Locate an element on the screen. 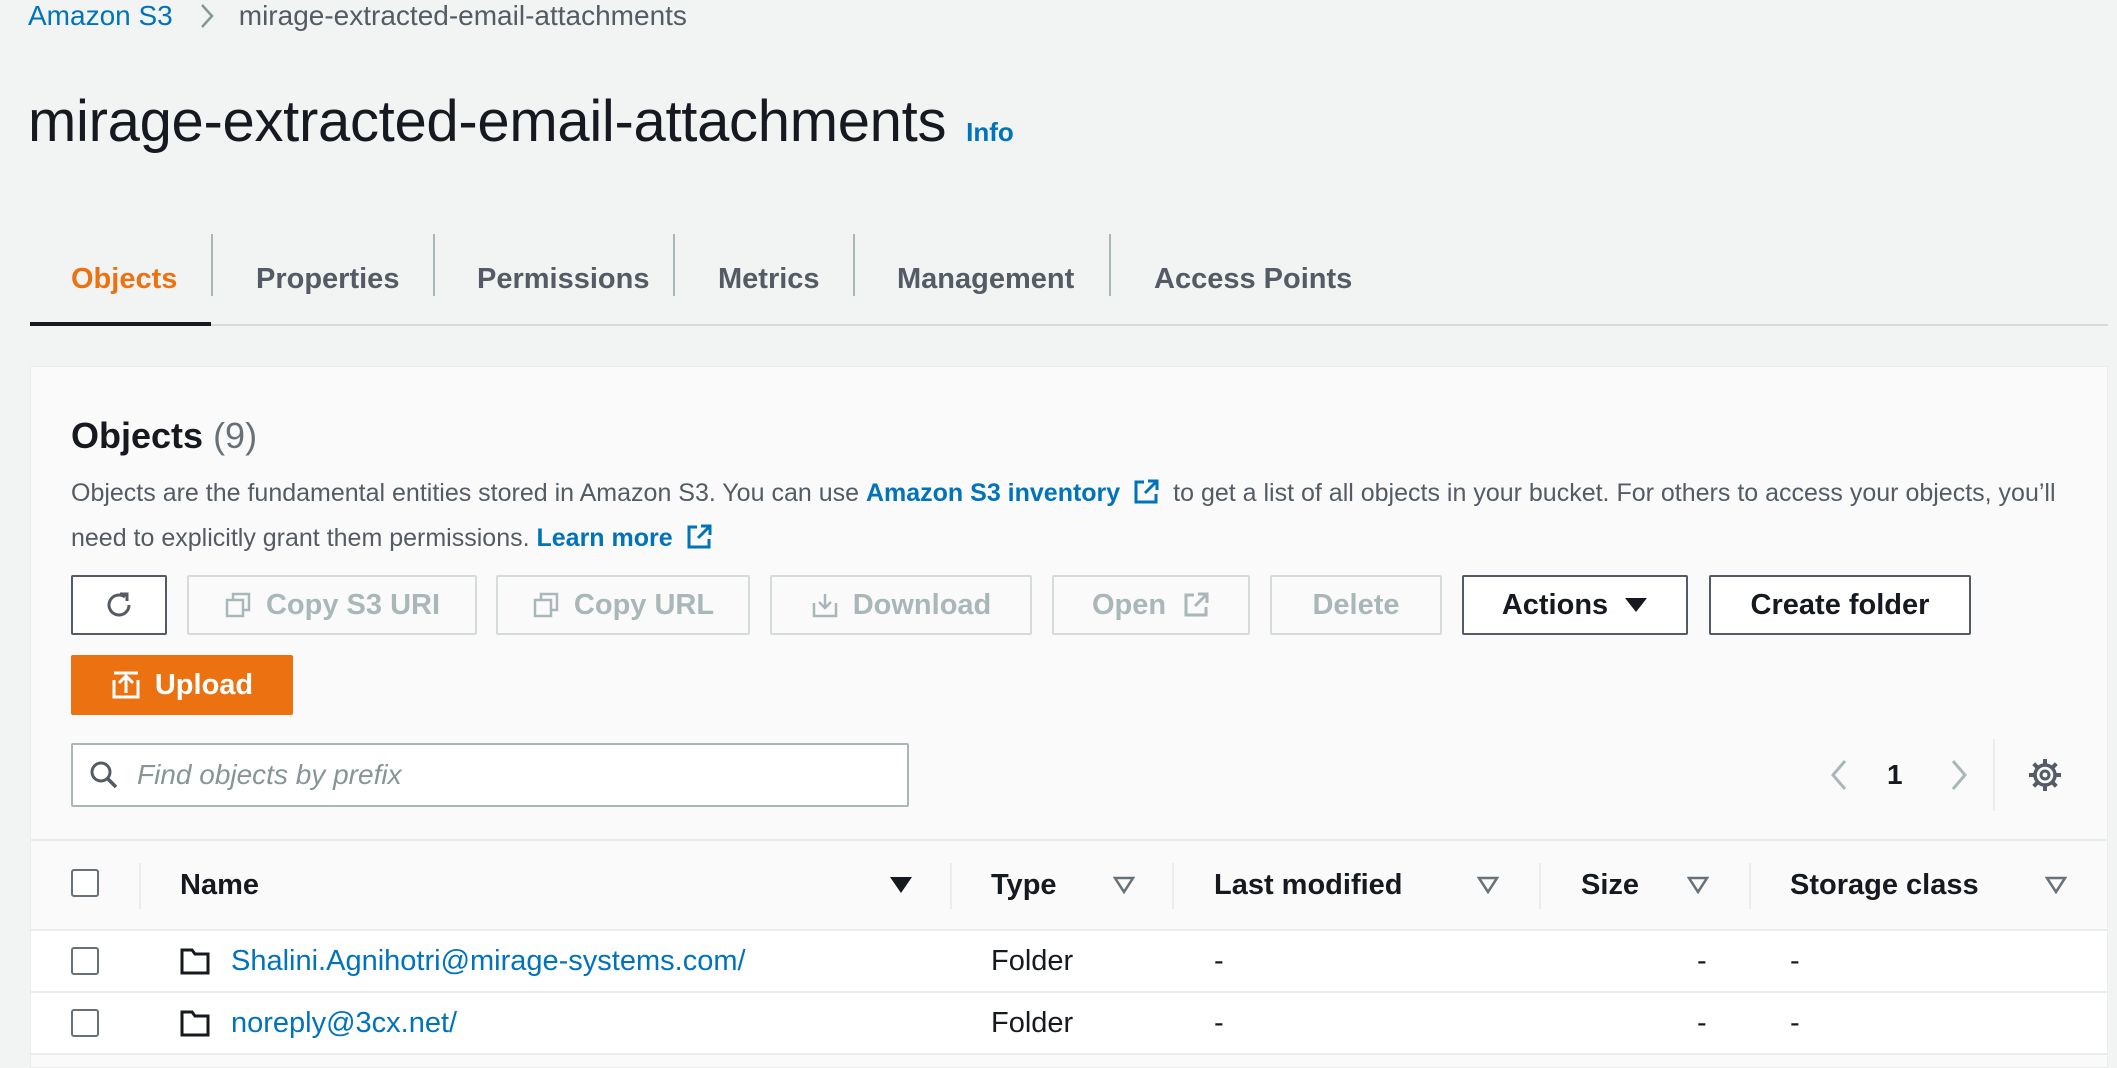 Image resolution: width=2117 pixels, height=1068 pixels. upload-button: Upload is located at coordinates (182, 685).